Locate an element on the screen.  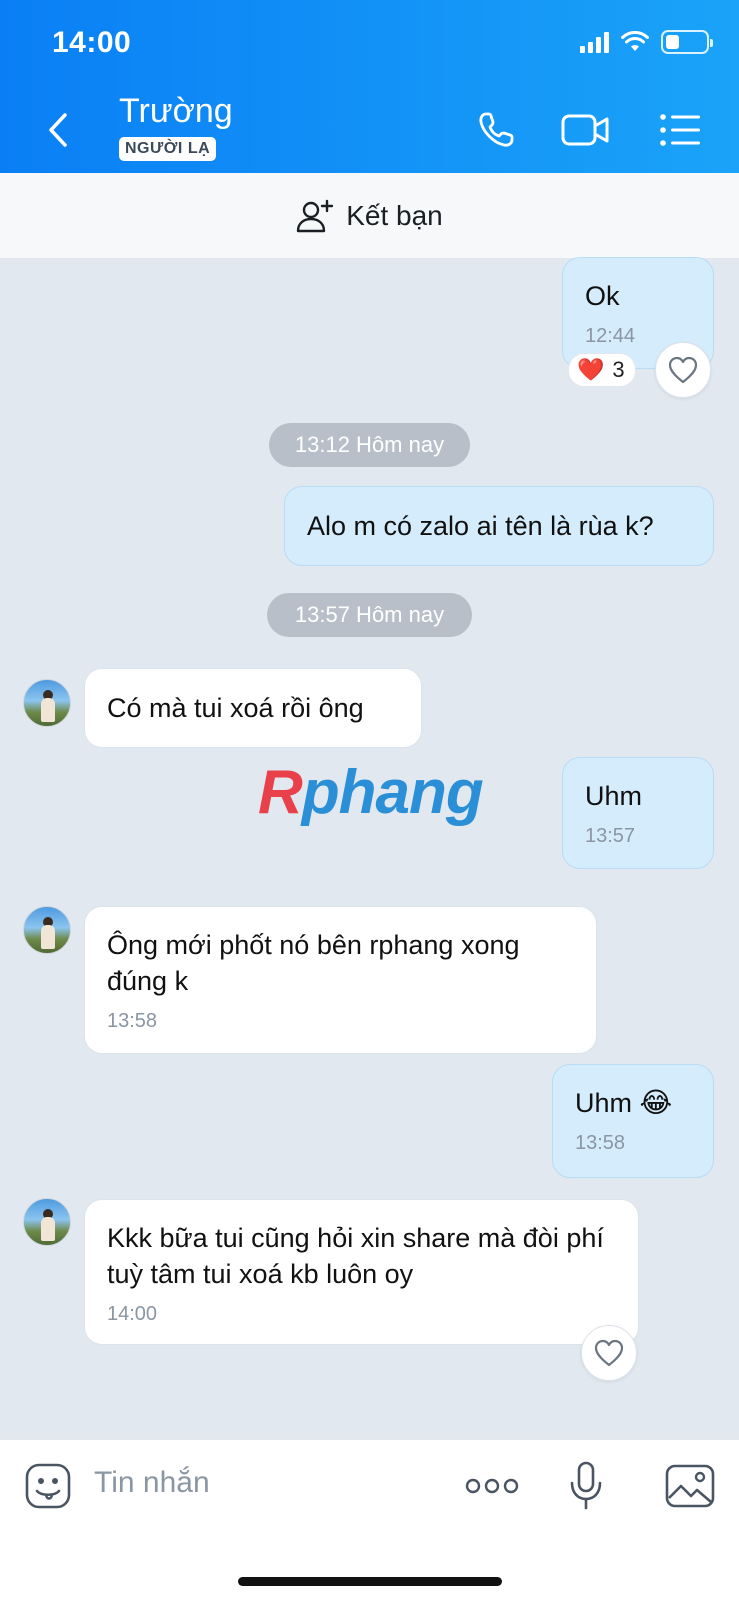
phone-icon is located at coordinates (496, 129).